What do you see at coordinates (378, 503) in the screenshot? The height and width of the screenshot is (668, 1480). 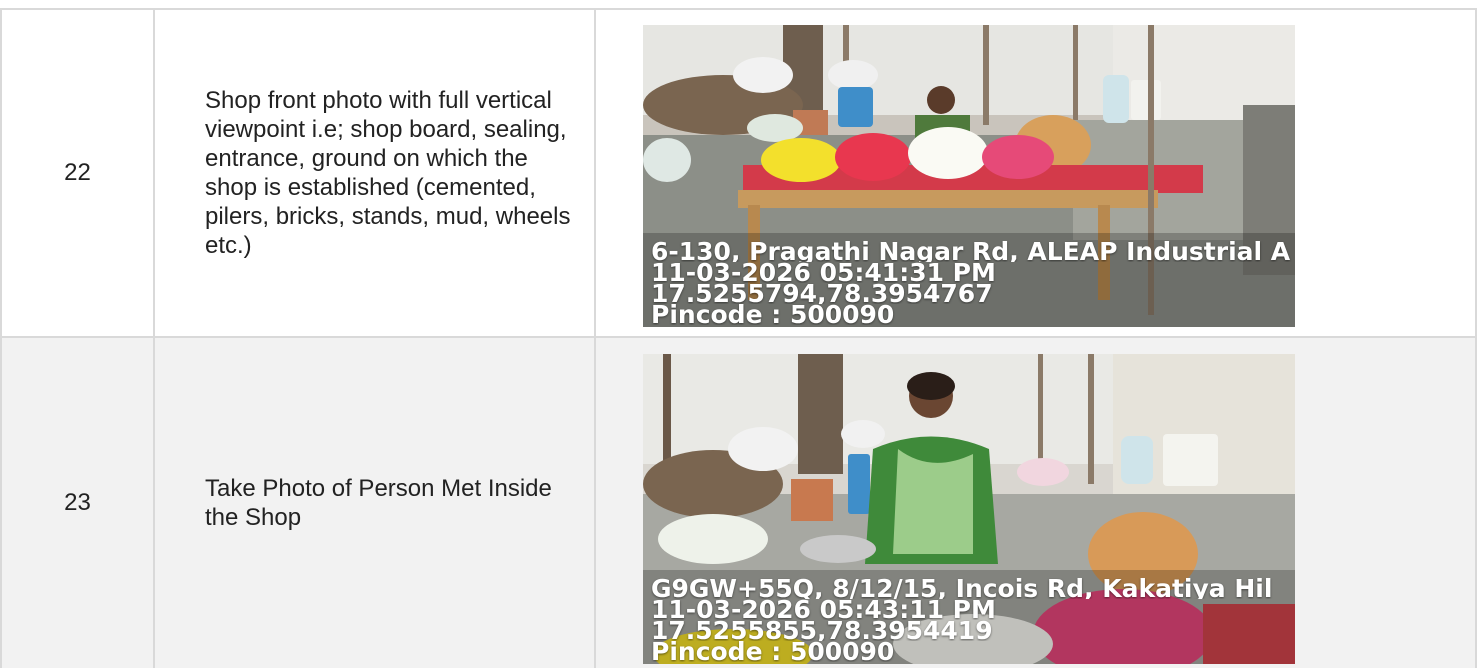 I see `row-description: Take Photo of Person Met Inside the Shop` at bounding box center [378, 503].